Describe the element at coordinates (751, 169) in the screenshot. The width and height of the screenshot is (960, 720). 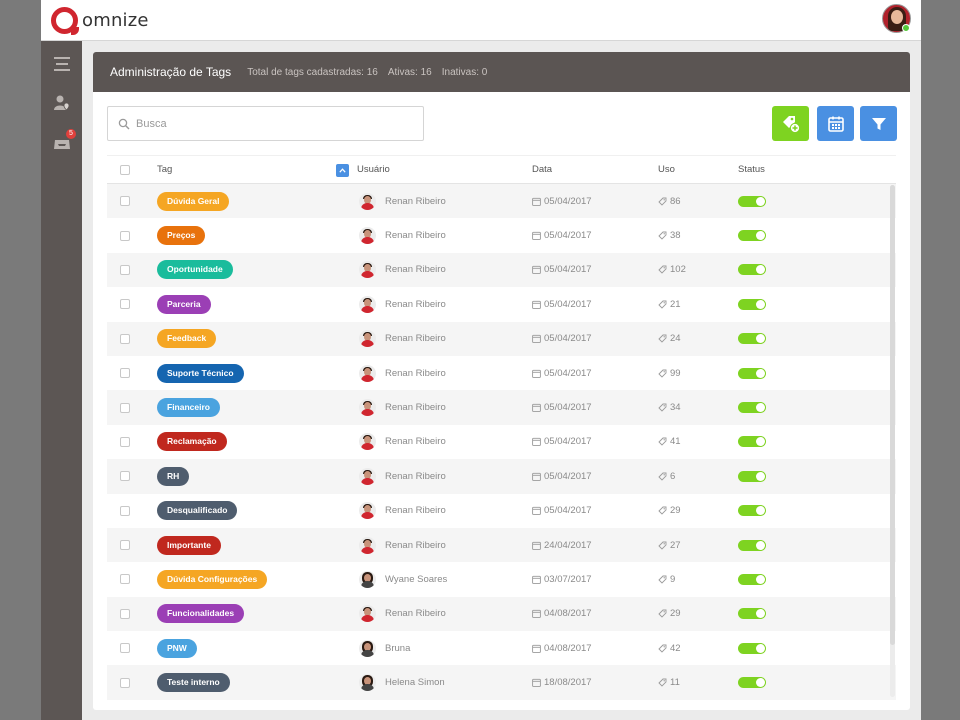
I see `column-status: Status` at that location.